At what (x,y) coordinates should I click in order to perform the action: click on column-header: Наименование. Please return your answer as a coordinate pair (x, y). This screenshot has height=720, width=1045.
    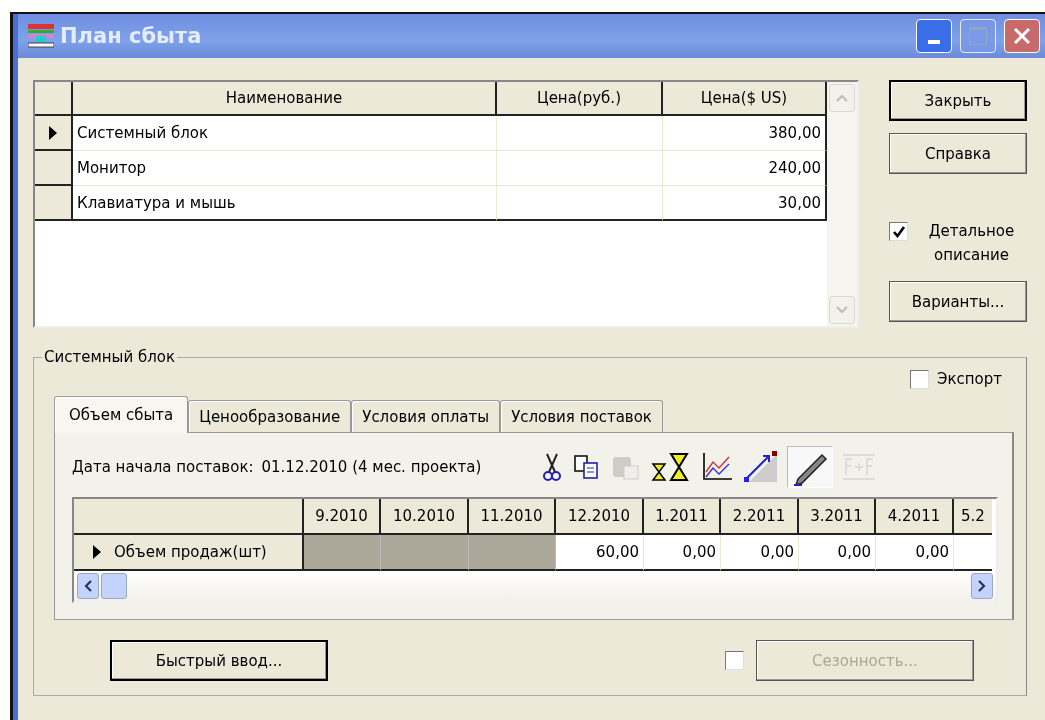
    Looking at the image, I should click on (285, 99).